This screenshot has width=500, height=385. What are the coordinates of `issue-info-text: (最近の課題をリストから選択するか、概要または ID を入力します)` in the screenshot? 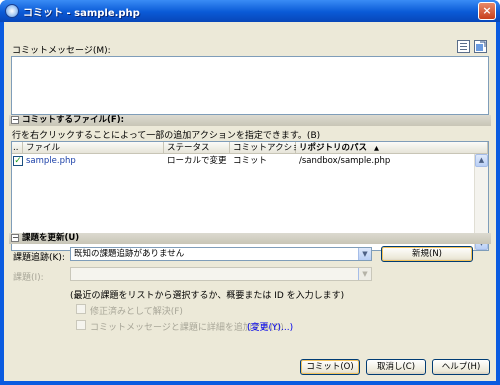 It's located at (207, 296).